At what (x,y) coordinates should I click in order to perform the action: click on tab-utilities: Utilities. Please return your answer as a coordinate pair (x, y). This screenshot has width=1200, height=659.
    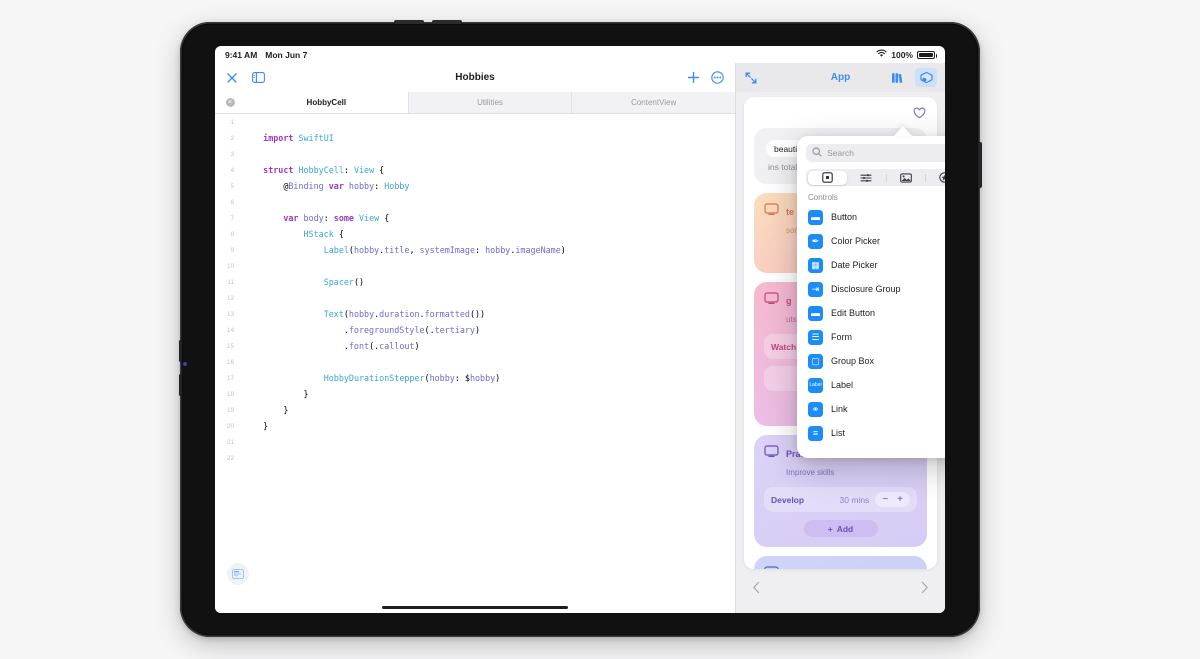
    Looking at the image, I should click on (489, 102).